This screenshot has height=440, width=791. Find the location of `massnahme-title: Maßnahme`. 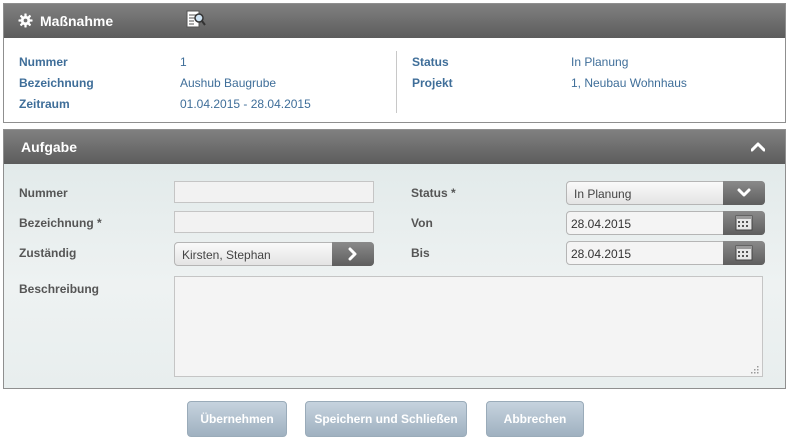

massnahme-title: Maßnahme is located at coordinates (77, 21).